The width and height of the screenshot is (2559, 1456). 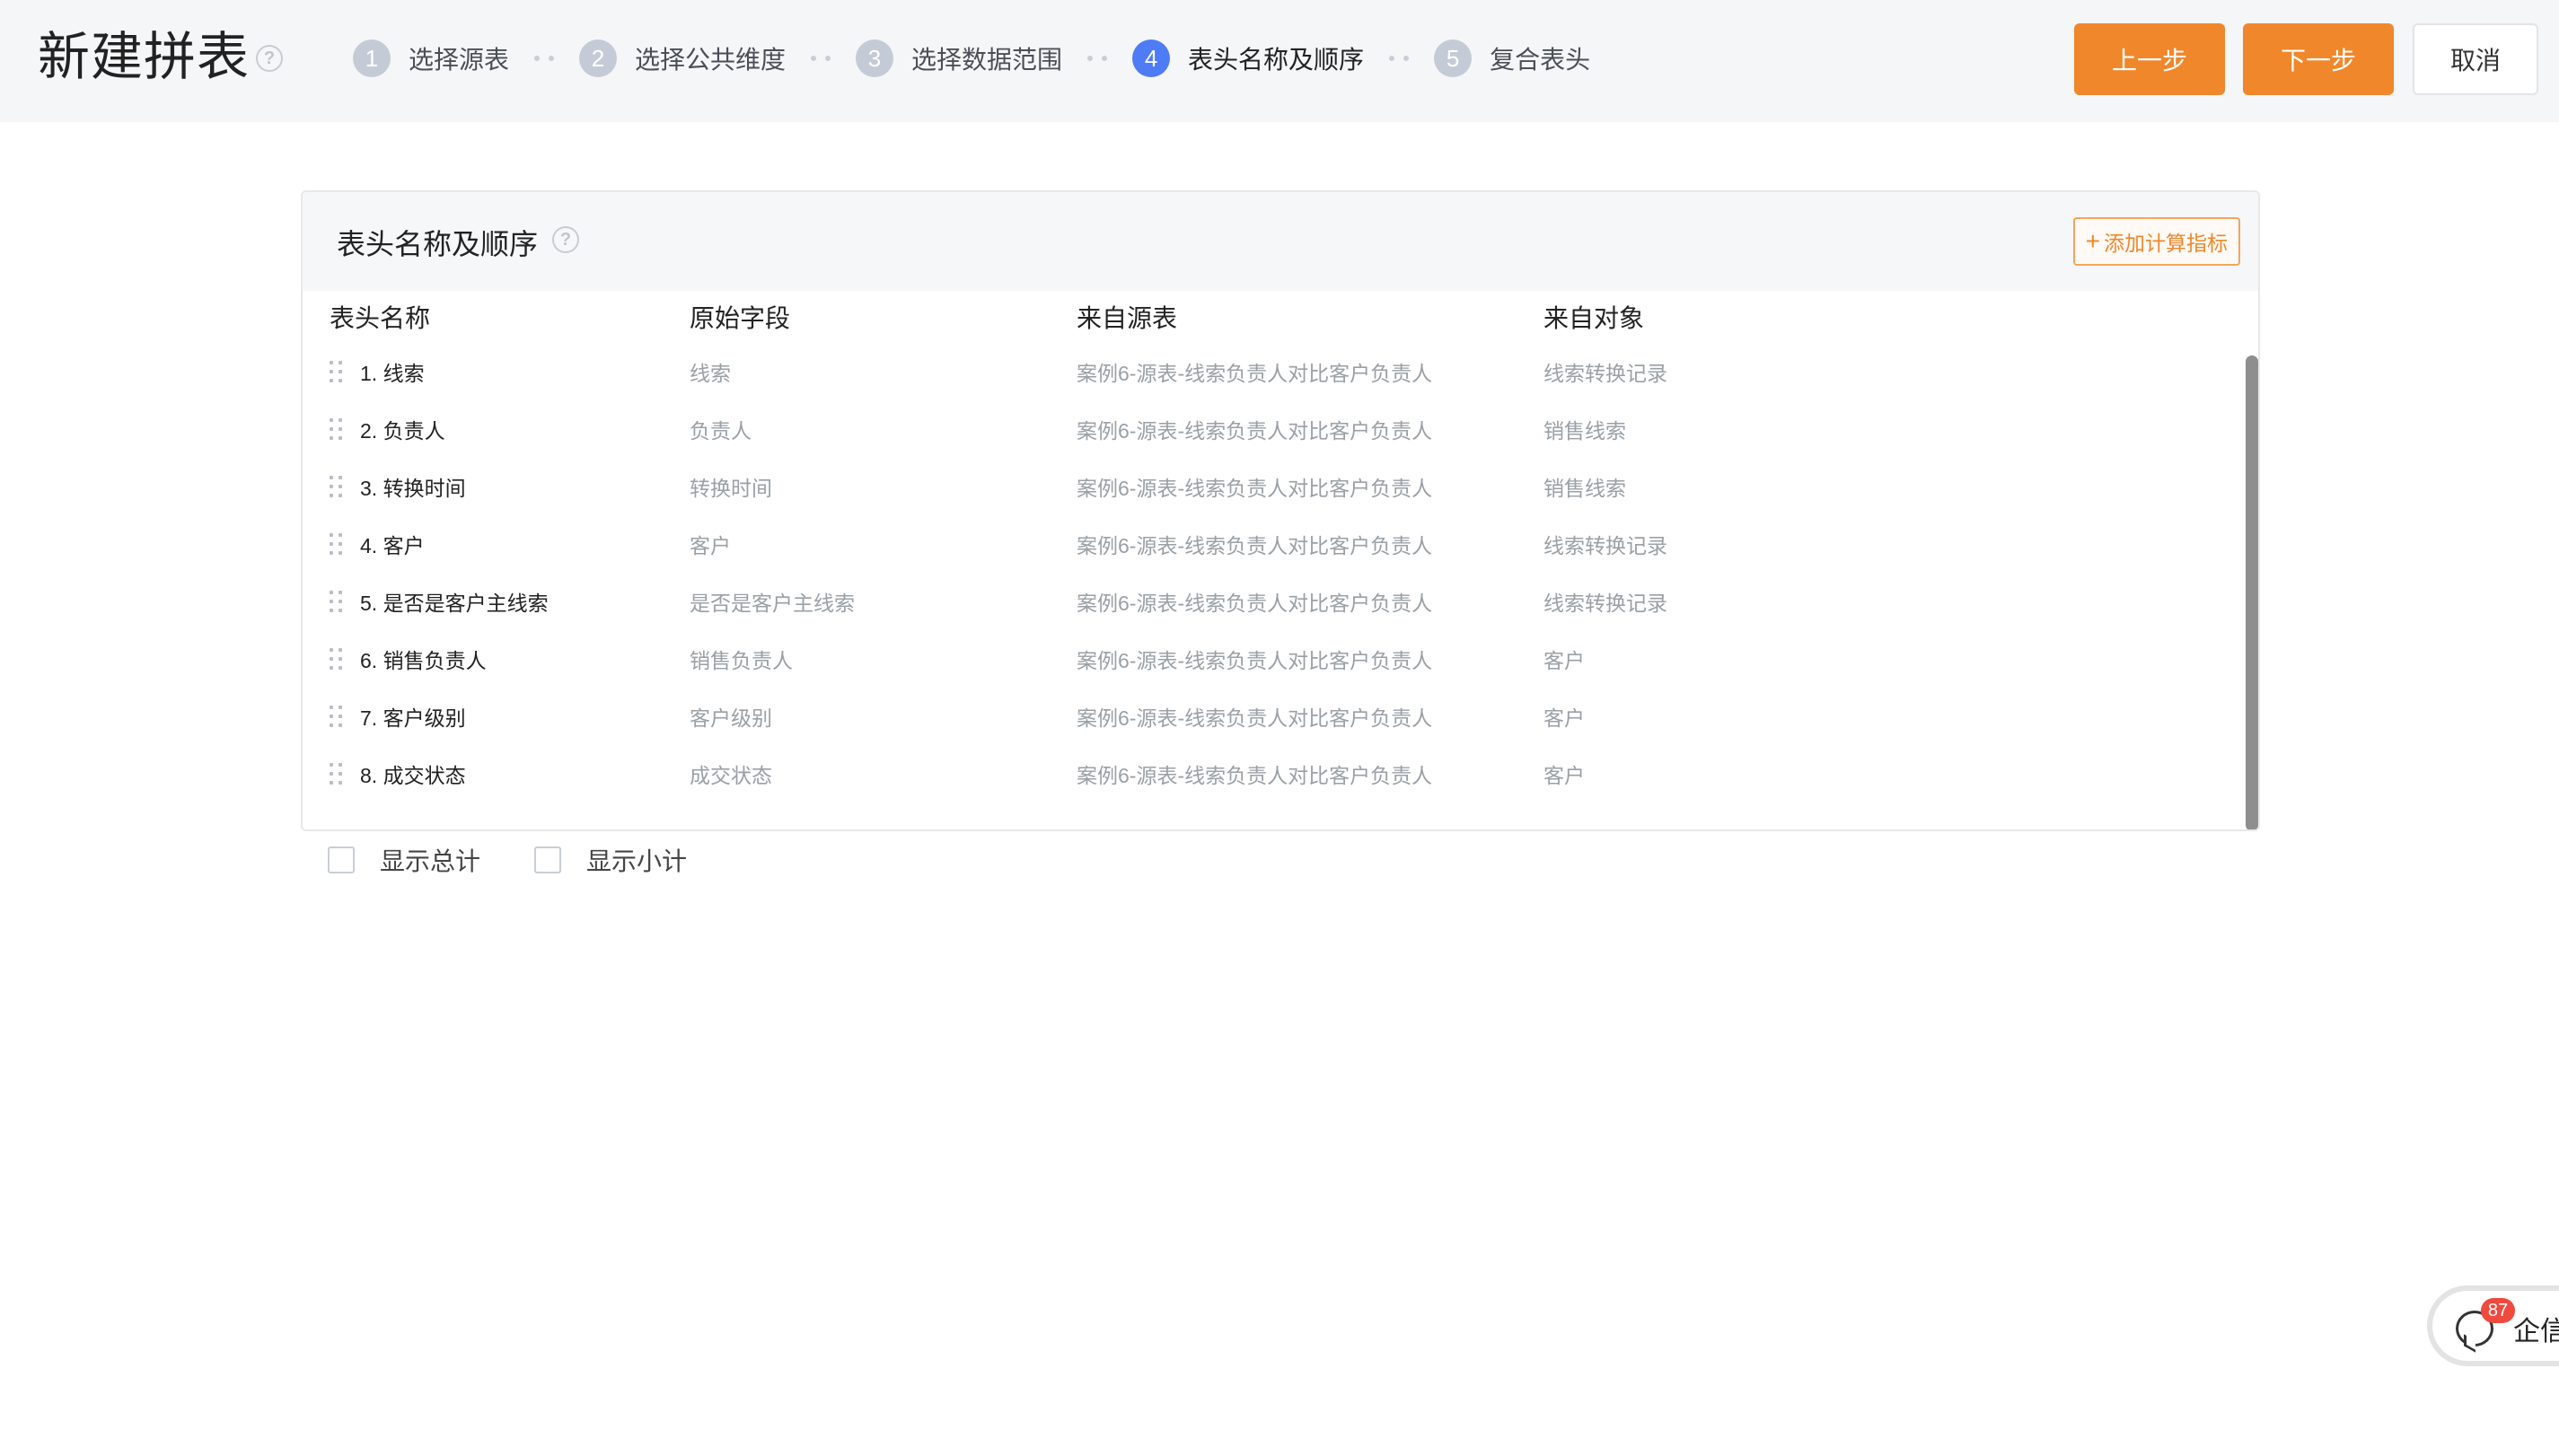 I want to click on prev-step-button: 上一步, so click(x=2149, y=59).